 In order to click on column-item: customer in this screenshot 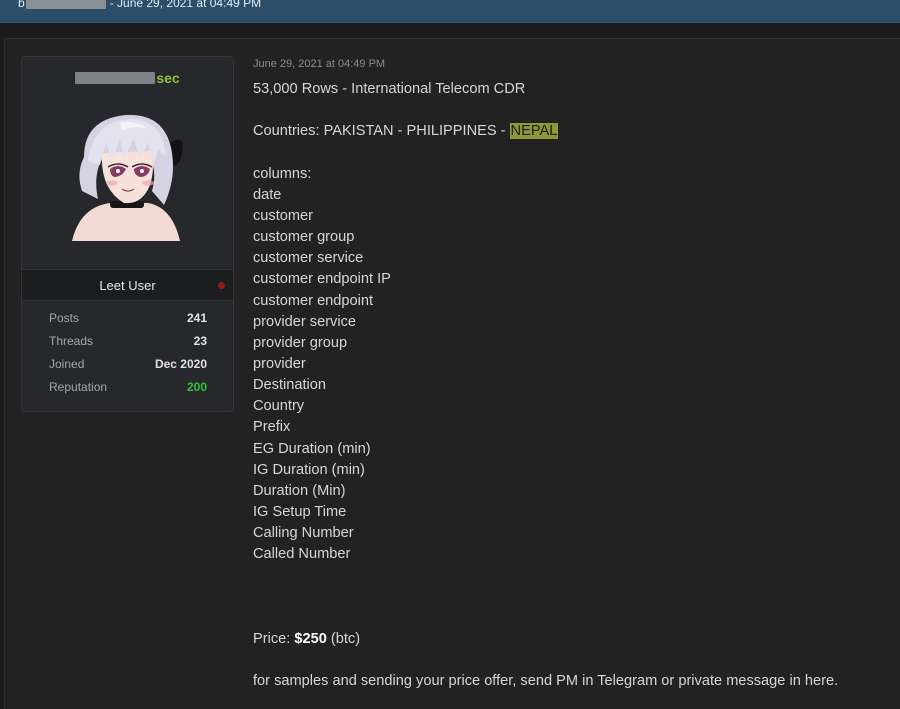, I will do `click(283, 215)`.